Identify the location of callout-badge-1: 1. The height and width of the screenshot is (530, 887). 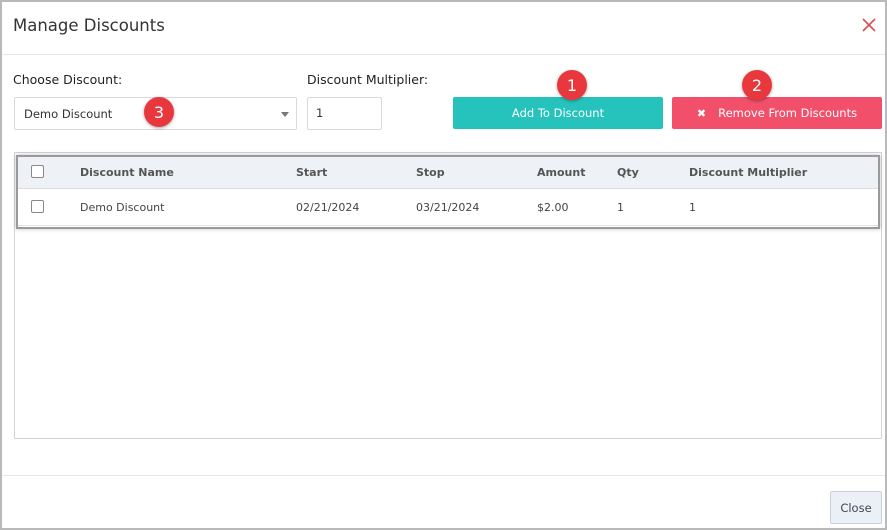
(572, 85).